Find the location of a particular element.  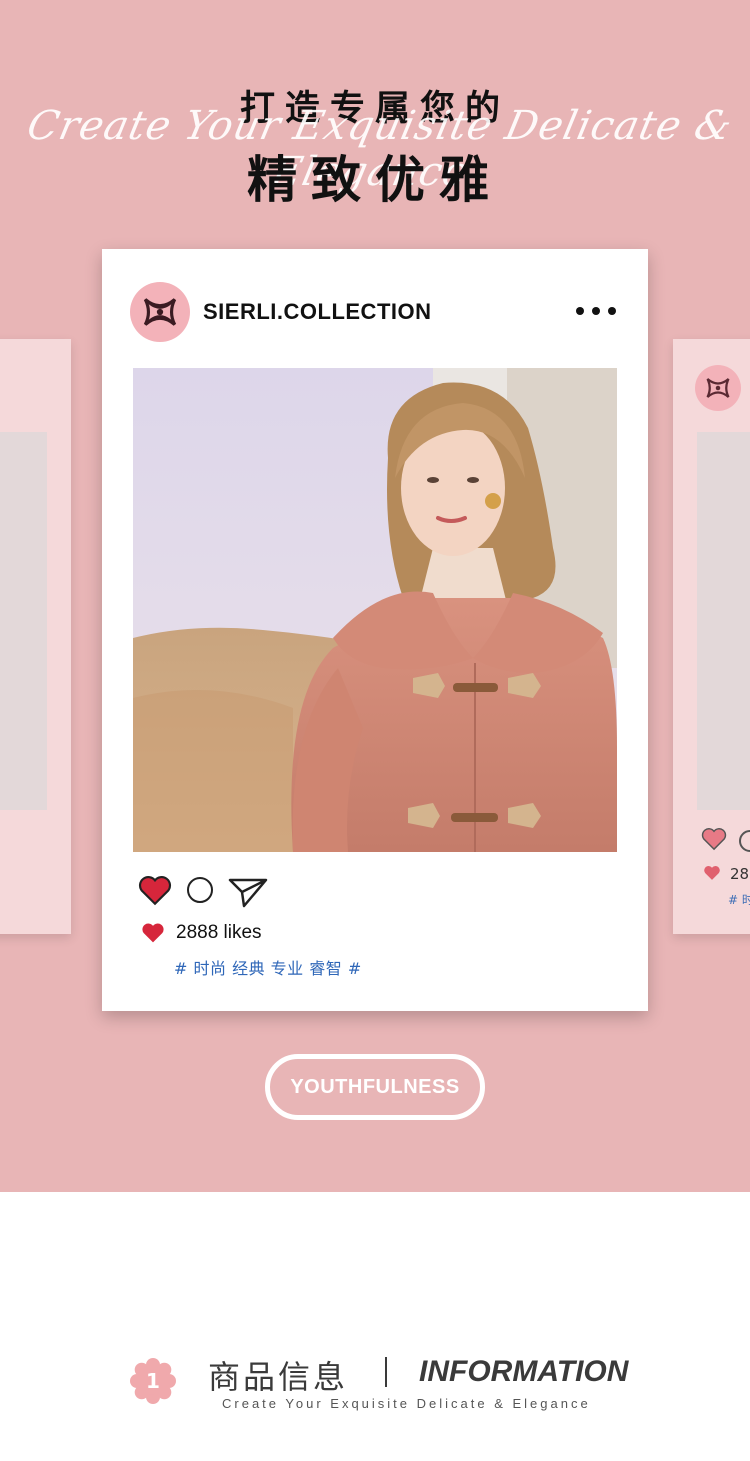

hashtags: # 时 is located at coordinates (739, 900).